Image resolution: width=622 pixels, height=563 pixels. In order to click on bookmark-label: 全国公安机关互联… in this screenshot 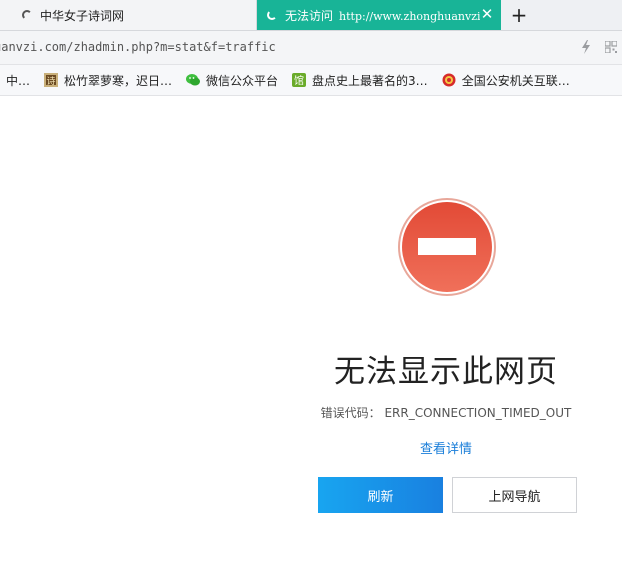, I will do `click(515, 80)`.